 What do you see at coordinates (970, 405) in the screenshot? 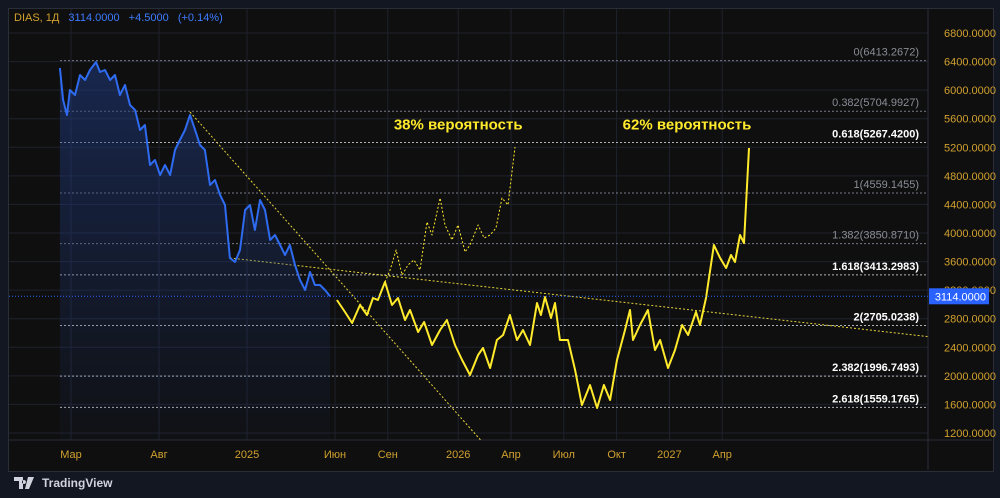
I see `y-tick-label: 1600.0000` at bounding box center [970, 405].